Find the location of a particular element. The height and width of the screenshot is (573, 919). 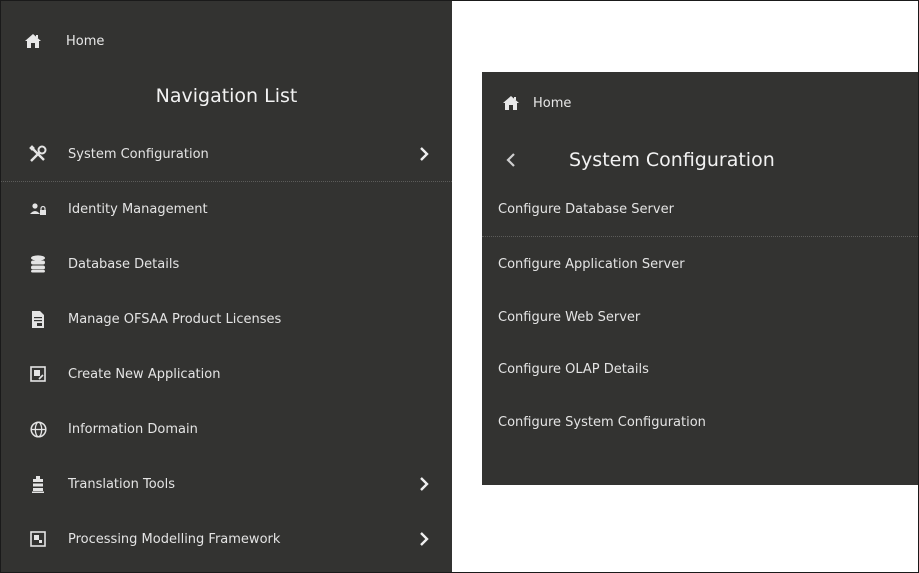

submenu-header: System Configuration is located at coordinates (700, 160).